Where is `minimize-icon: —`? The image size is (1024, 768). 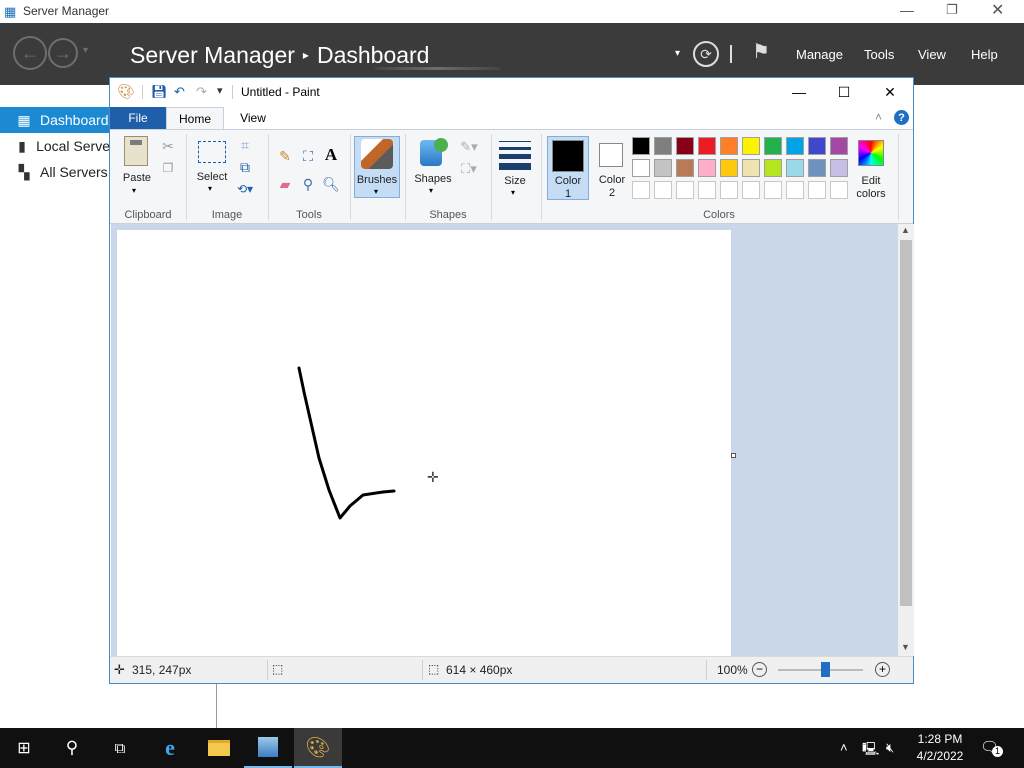 minimize-icon: — is located at coordinates (907, 10).